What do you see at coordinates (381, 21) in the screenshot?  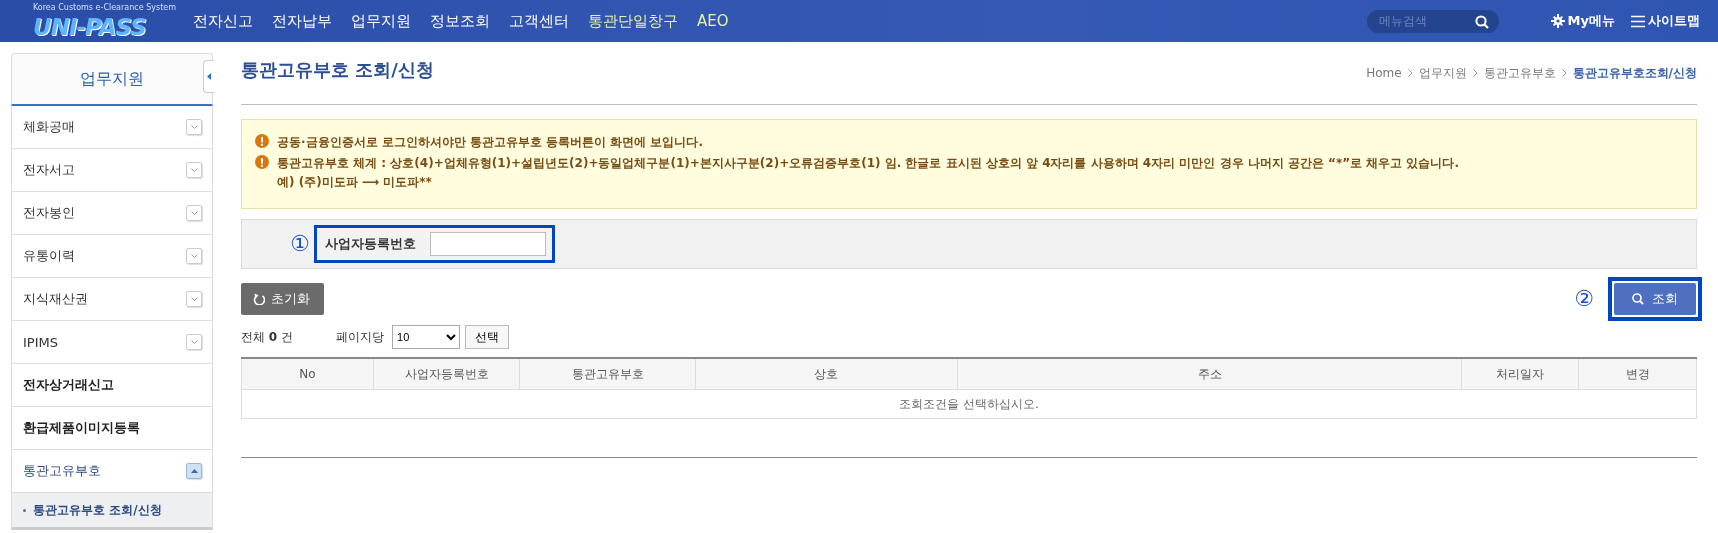 I see `nav-menu-item: 업무지원` at bounding box center [381, 21].